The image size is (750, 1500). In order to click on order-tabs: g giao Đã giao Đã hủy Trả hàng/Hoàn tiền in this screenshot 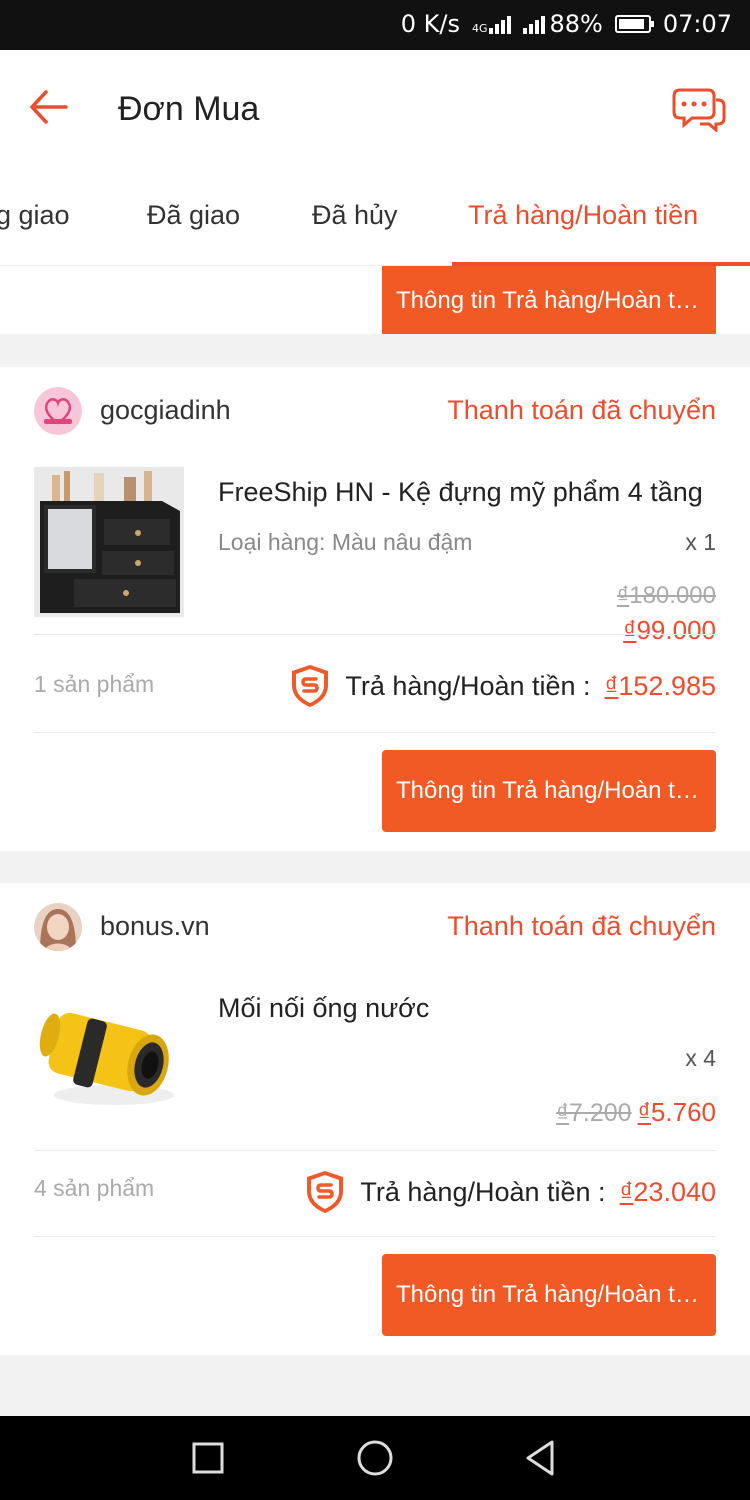, I will do `click(375, 218)`.